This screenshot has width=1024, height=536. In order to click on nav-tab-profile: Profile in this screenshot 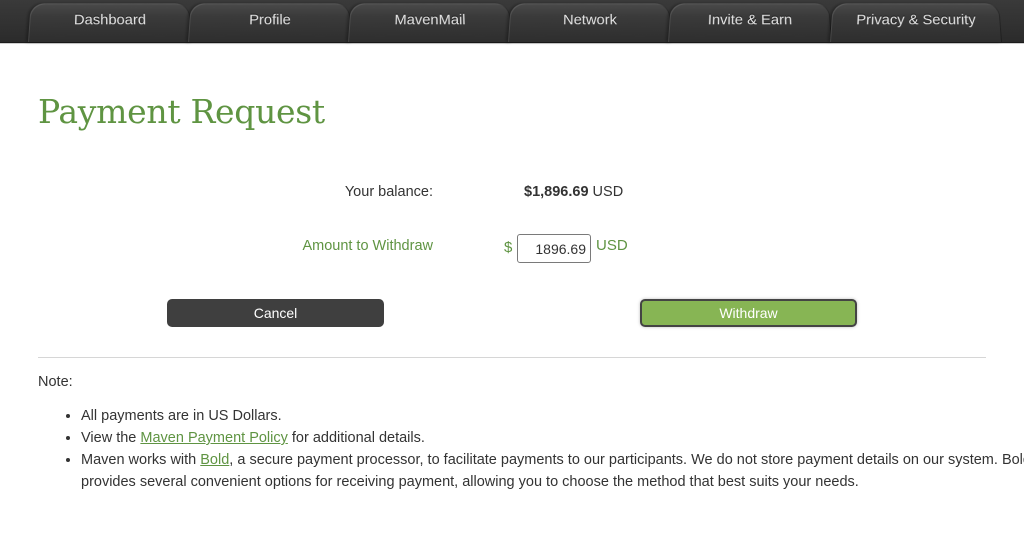, I will do `click(270, 23)`.